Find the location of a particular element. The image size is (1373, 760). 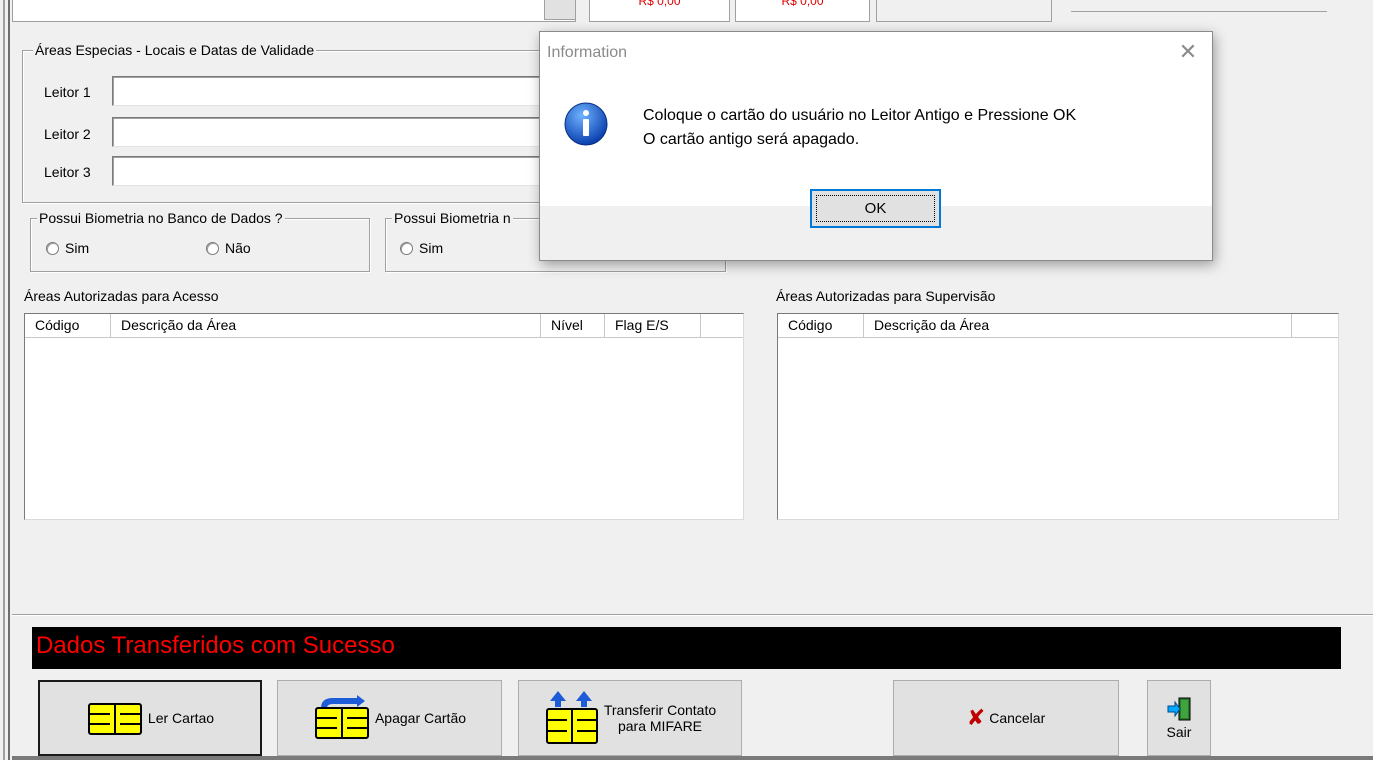

status-message: Dados Transferidos com Sucesso is located at coordinates (686, 648).